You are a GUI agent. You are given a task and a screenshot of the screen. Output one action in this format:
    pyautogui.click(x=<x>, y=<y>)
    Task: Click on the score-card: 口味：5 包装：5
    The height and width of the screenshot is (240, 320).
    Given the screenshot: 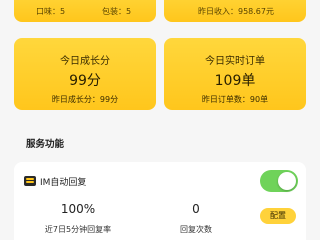 What is the action you would take?
    pyautogui.click(x=85, y=11)
    